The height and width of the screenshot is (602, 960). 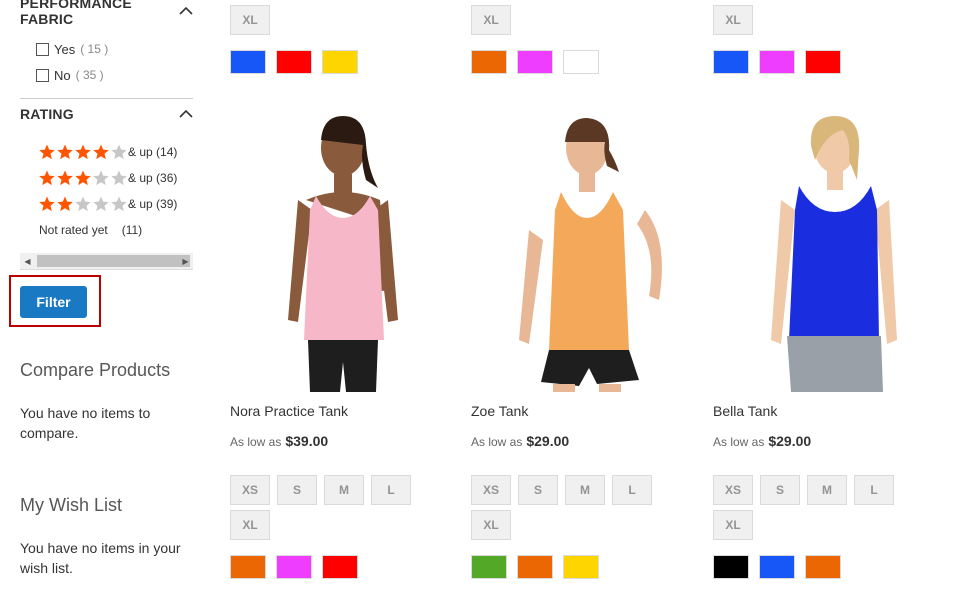 I want to click on divider, so click(x=106, y=98).